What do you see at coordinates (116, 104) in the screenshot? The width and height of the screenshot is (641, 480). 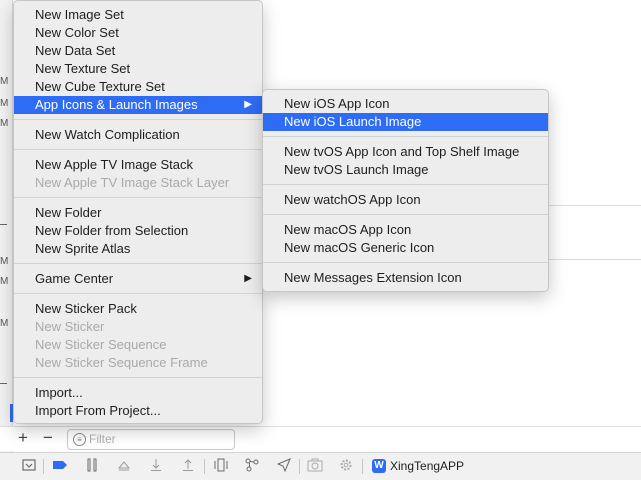 I see `menu-item-label: App Icons & Launch Images` at bounding box center [116, 104].